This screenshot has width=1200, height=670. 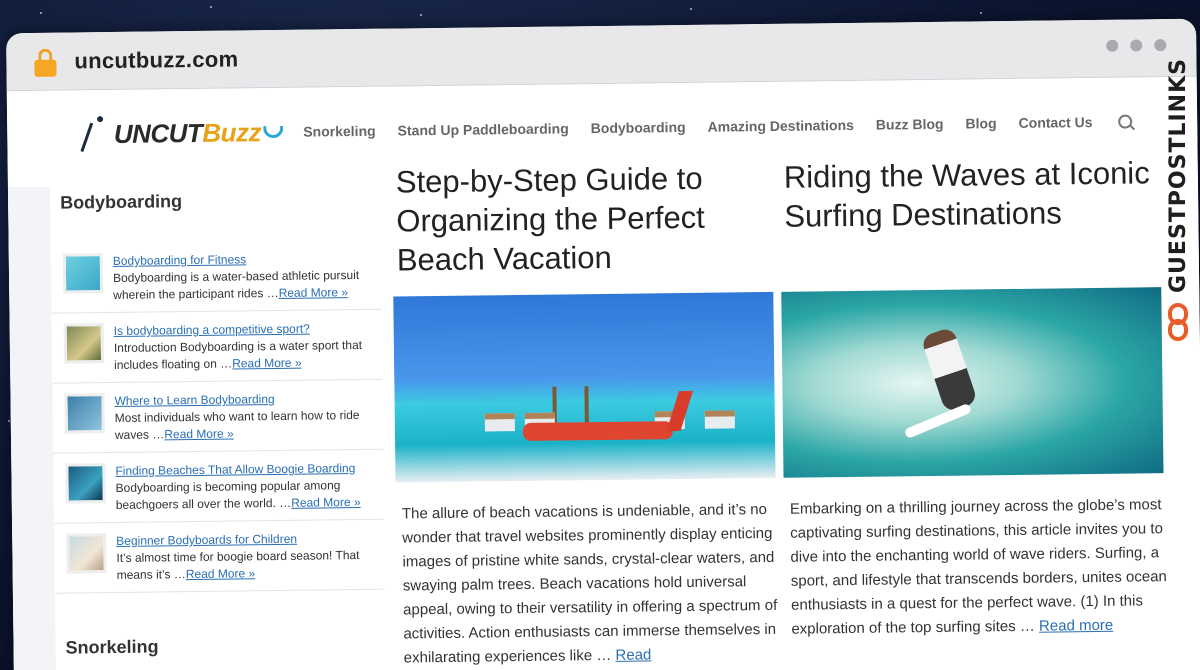 What do you see at coordinates (980, 123) in the screenshot?
I see `nav-blog: Blog` at bounding box center [980, 123].